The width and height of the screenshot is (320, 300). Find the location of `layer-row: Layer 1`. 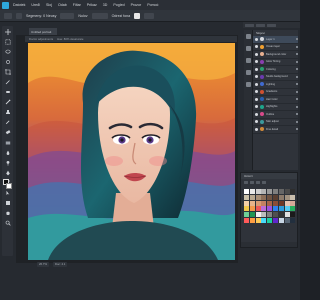

layer-row: Layer 1 is located at coordinates (275, 40).